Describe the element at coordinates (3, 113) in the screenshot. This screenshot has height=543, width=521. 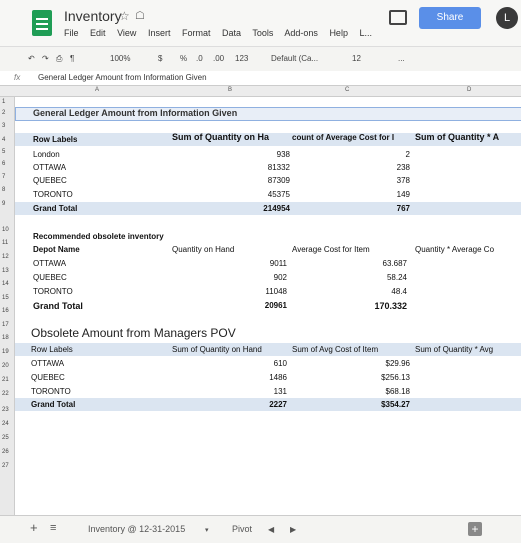
I see `row-number: 2` at that location.